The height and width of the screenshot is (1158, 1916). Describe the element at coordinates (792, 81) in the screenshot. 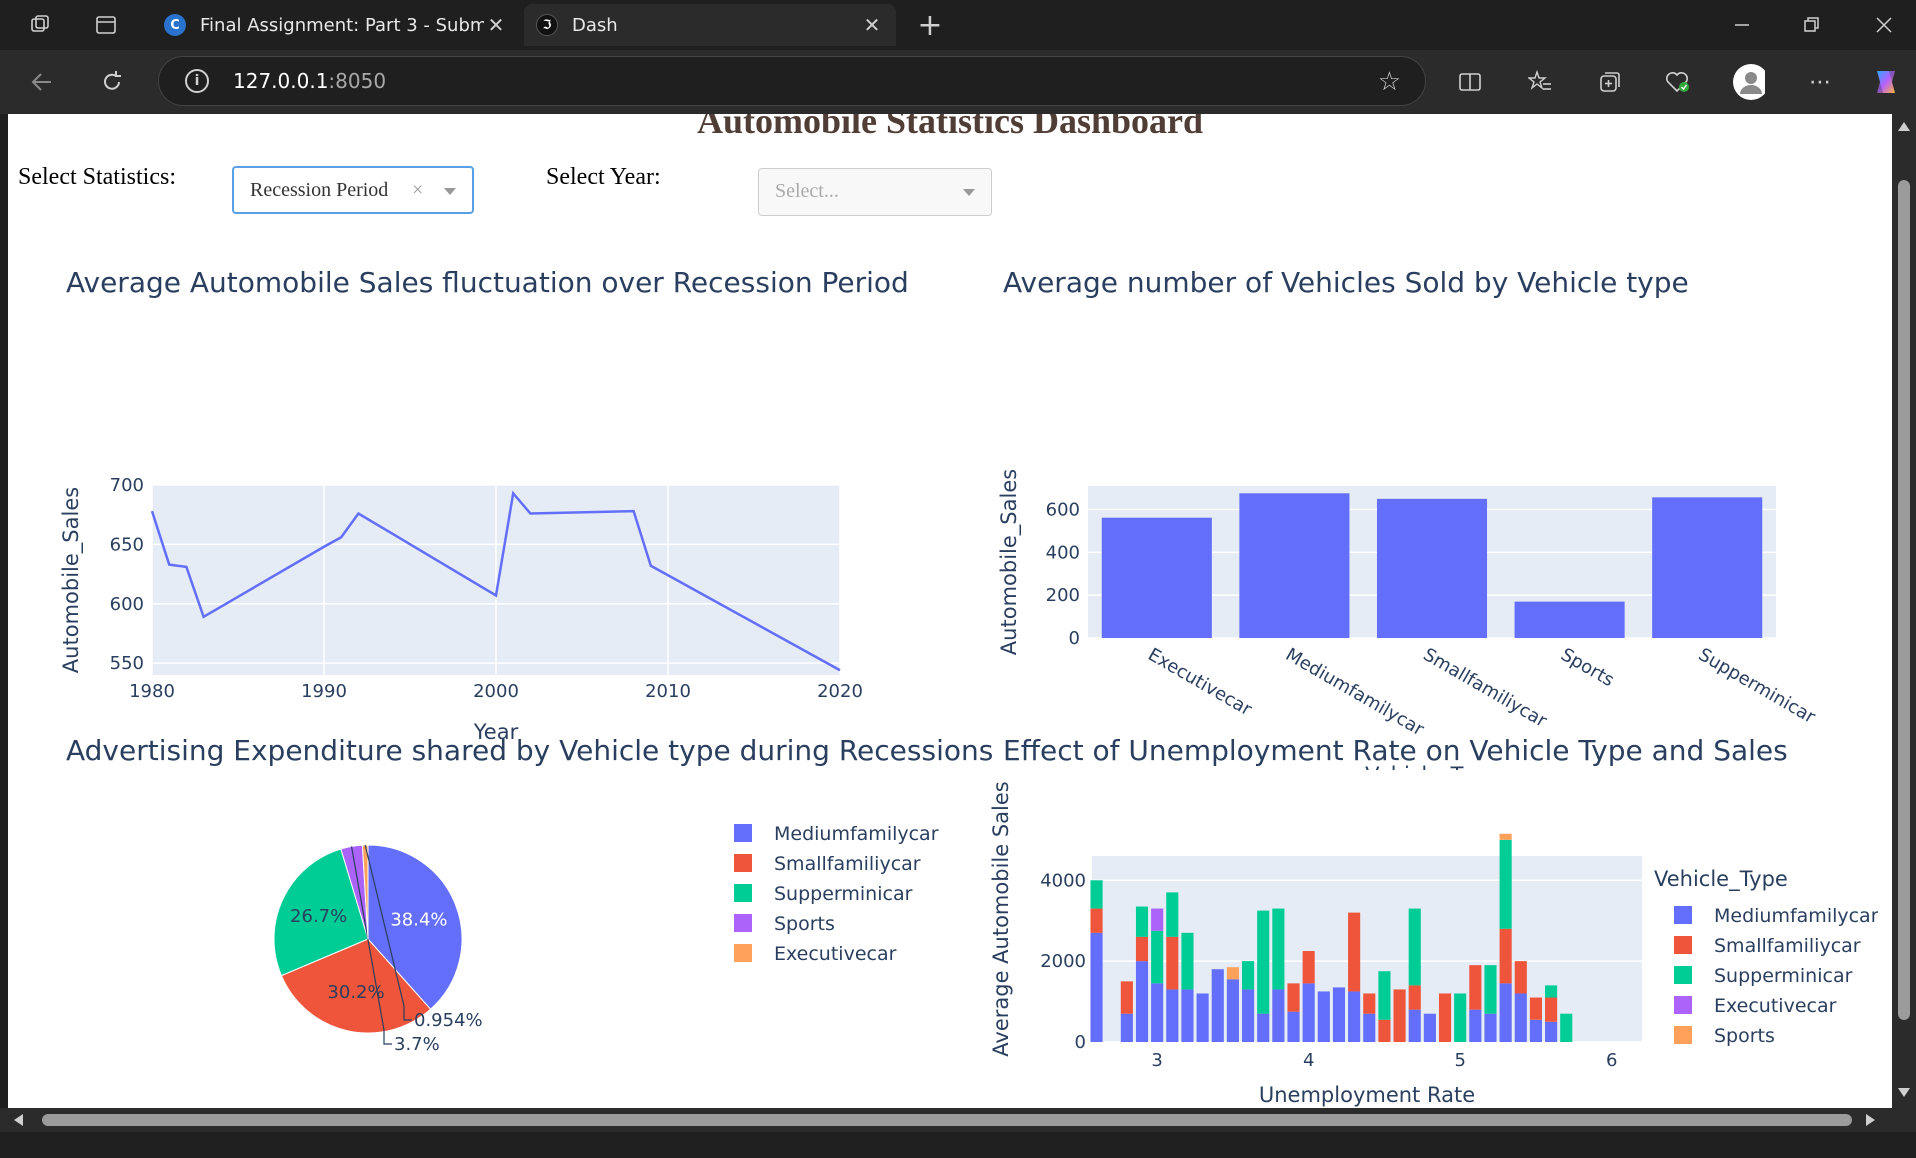

I see `url-bar: i 127.0.0.1:8050 ☆` at that location.